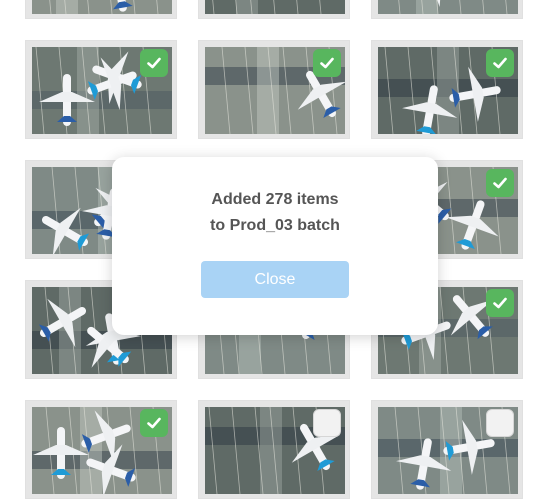  Describe the element at coordinates (275, 213) in the screenshot. I see `dialog-message: Added 278 items to Prod_03 batch` at that location.